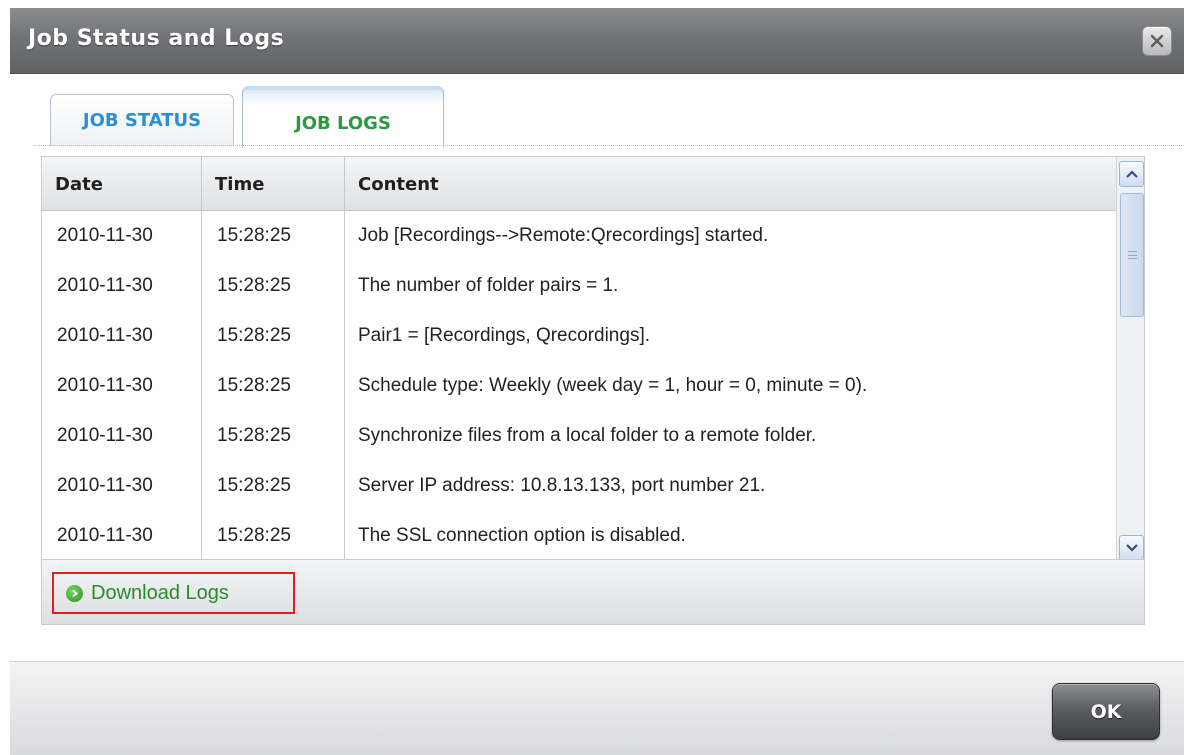 This screenshot has height=755, width=1184. Describe the element at coordinates (1130, 359) in the screenshot. I see `vertical-scrollbar` at that location.